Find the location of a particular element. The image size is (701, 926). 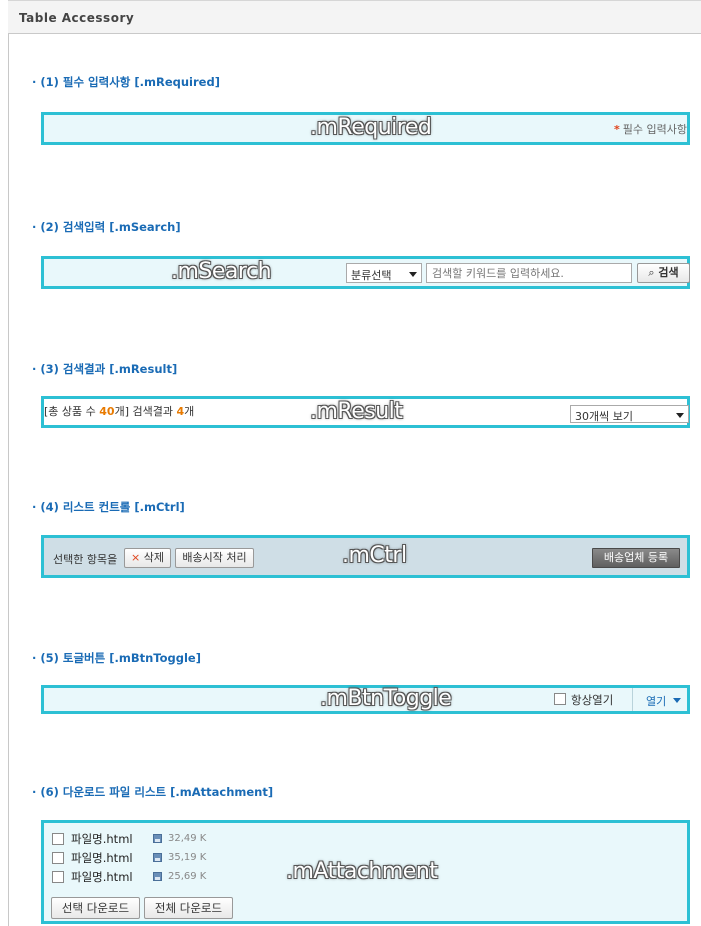

search-button: ⌕ 검색 is located at coordinates (663, 273).